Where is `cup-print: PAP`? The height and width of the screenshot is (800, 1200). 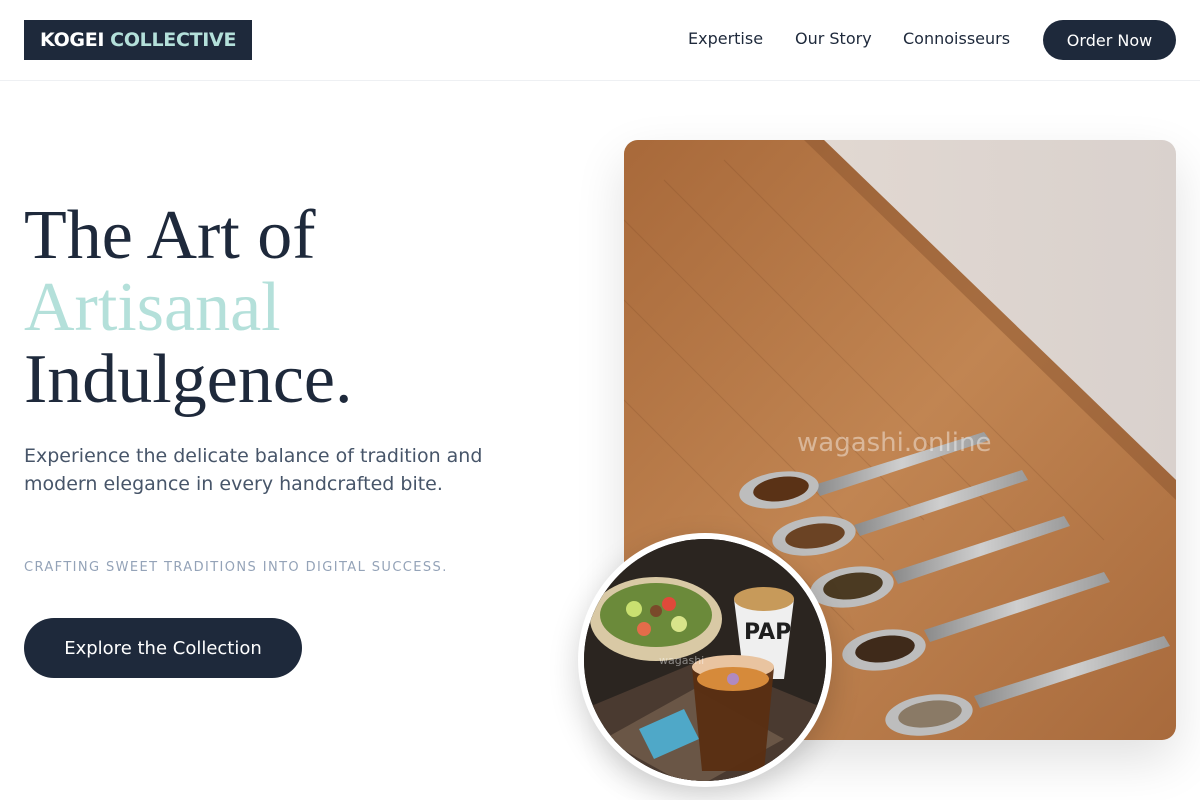 cup-print: PAP is located at coordinates (767, 632).